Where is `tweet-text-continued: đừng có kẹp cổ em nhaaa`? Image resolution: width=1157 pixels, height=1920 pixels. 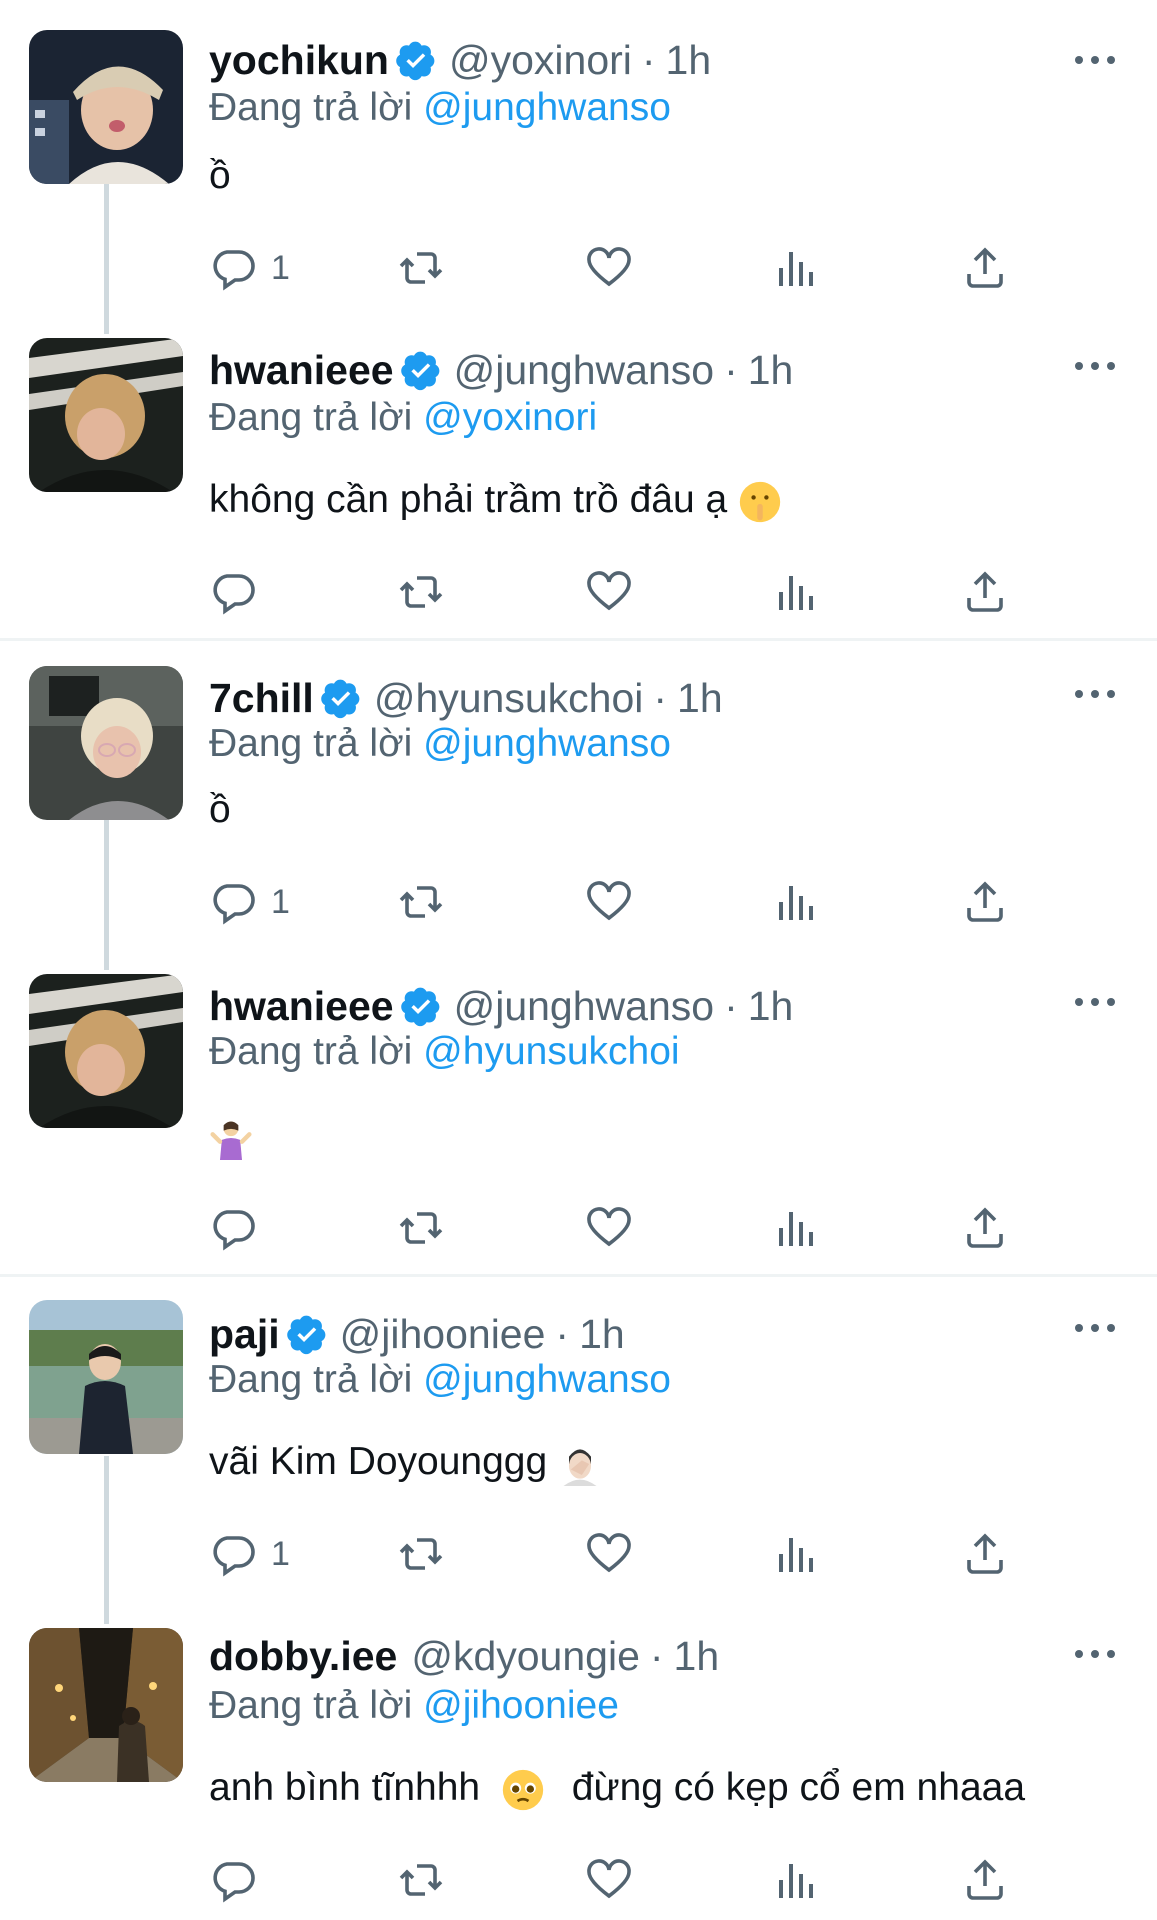
tweet-text-continued: đừng có kẹp cổ em nhaaa is located at coordinates (798, 1787).